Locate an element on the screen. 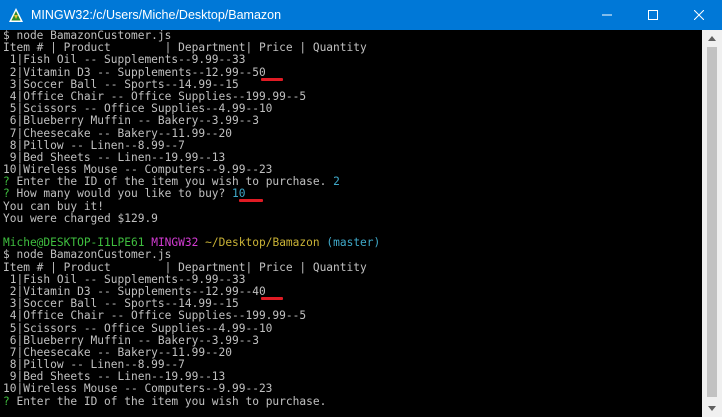  prompt-mingw: MINGW32 is located at coordinates (175, 243).